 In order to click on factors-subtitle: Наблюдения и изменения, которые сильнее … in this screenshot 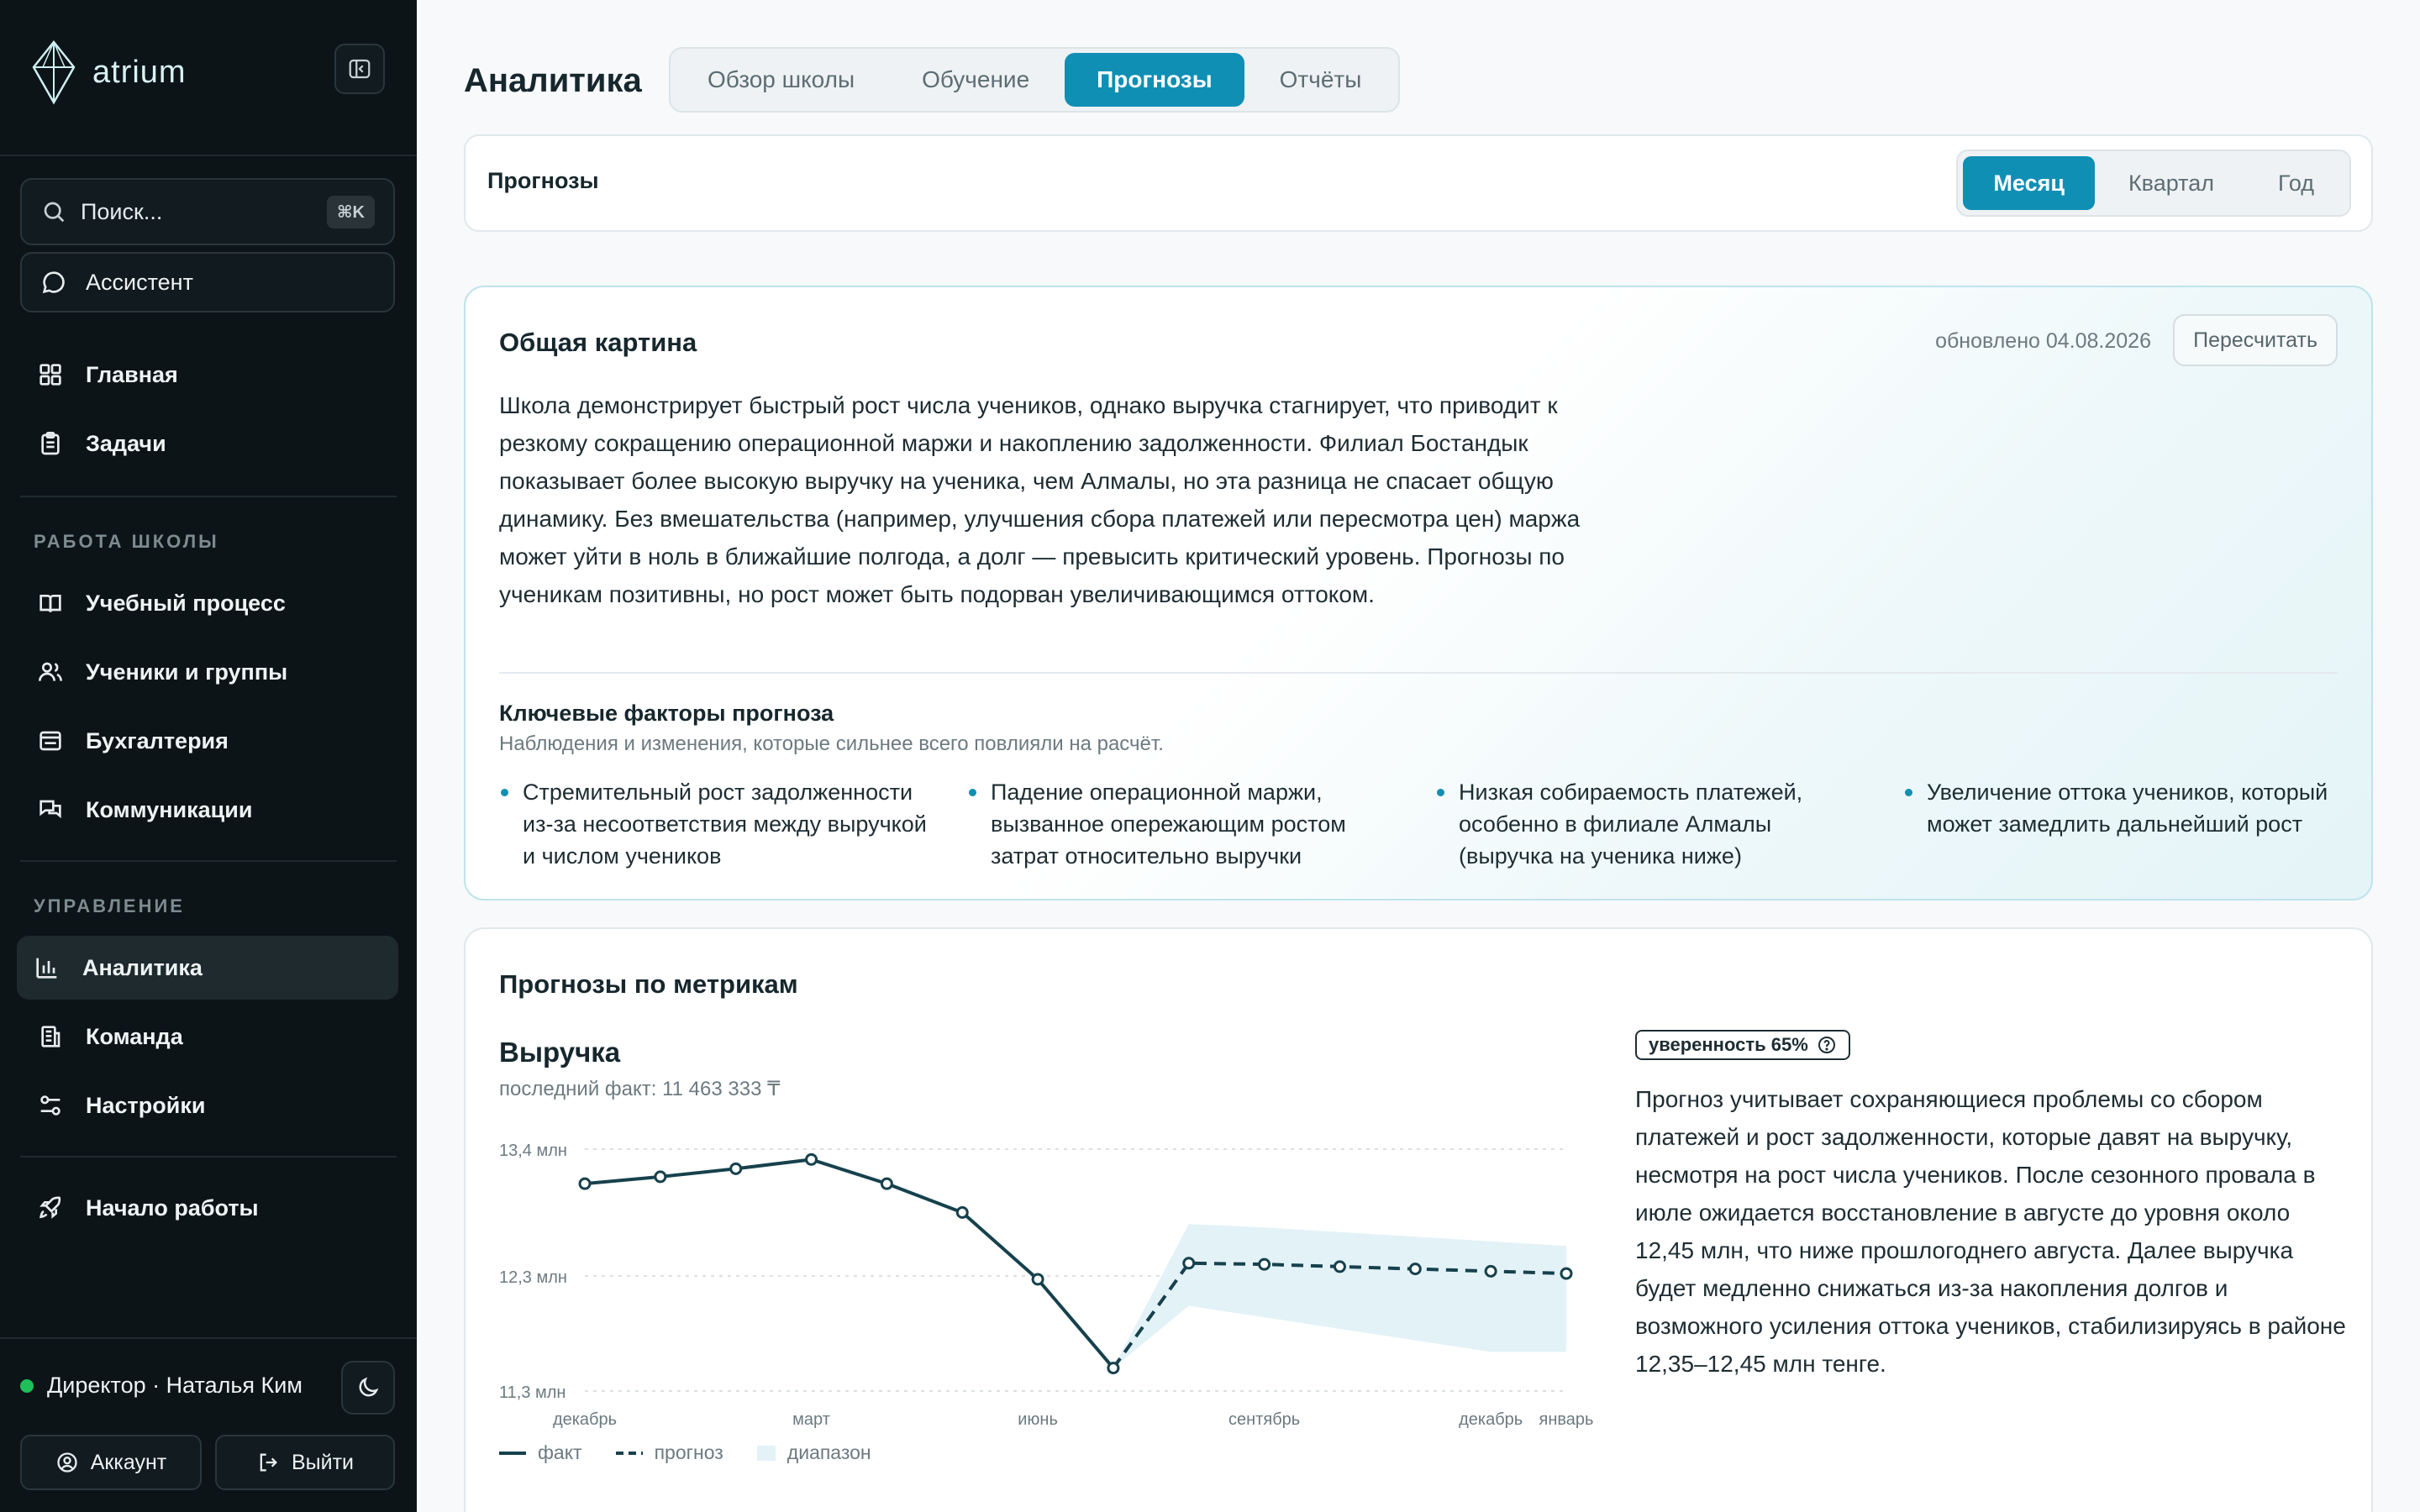, I will do `click(831, 743)`.